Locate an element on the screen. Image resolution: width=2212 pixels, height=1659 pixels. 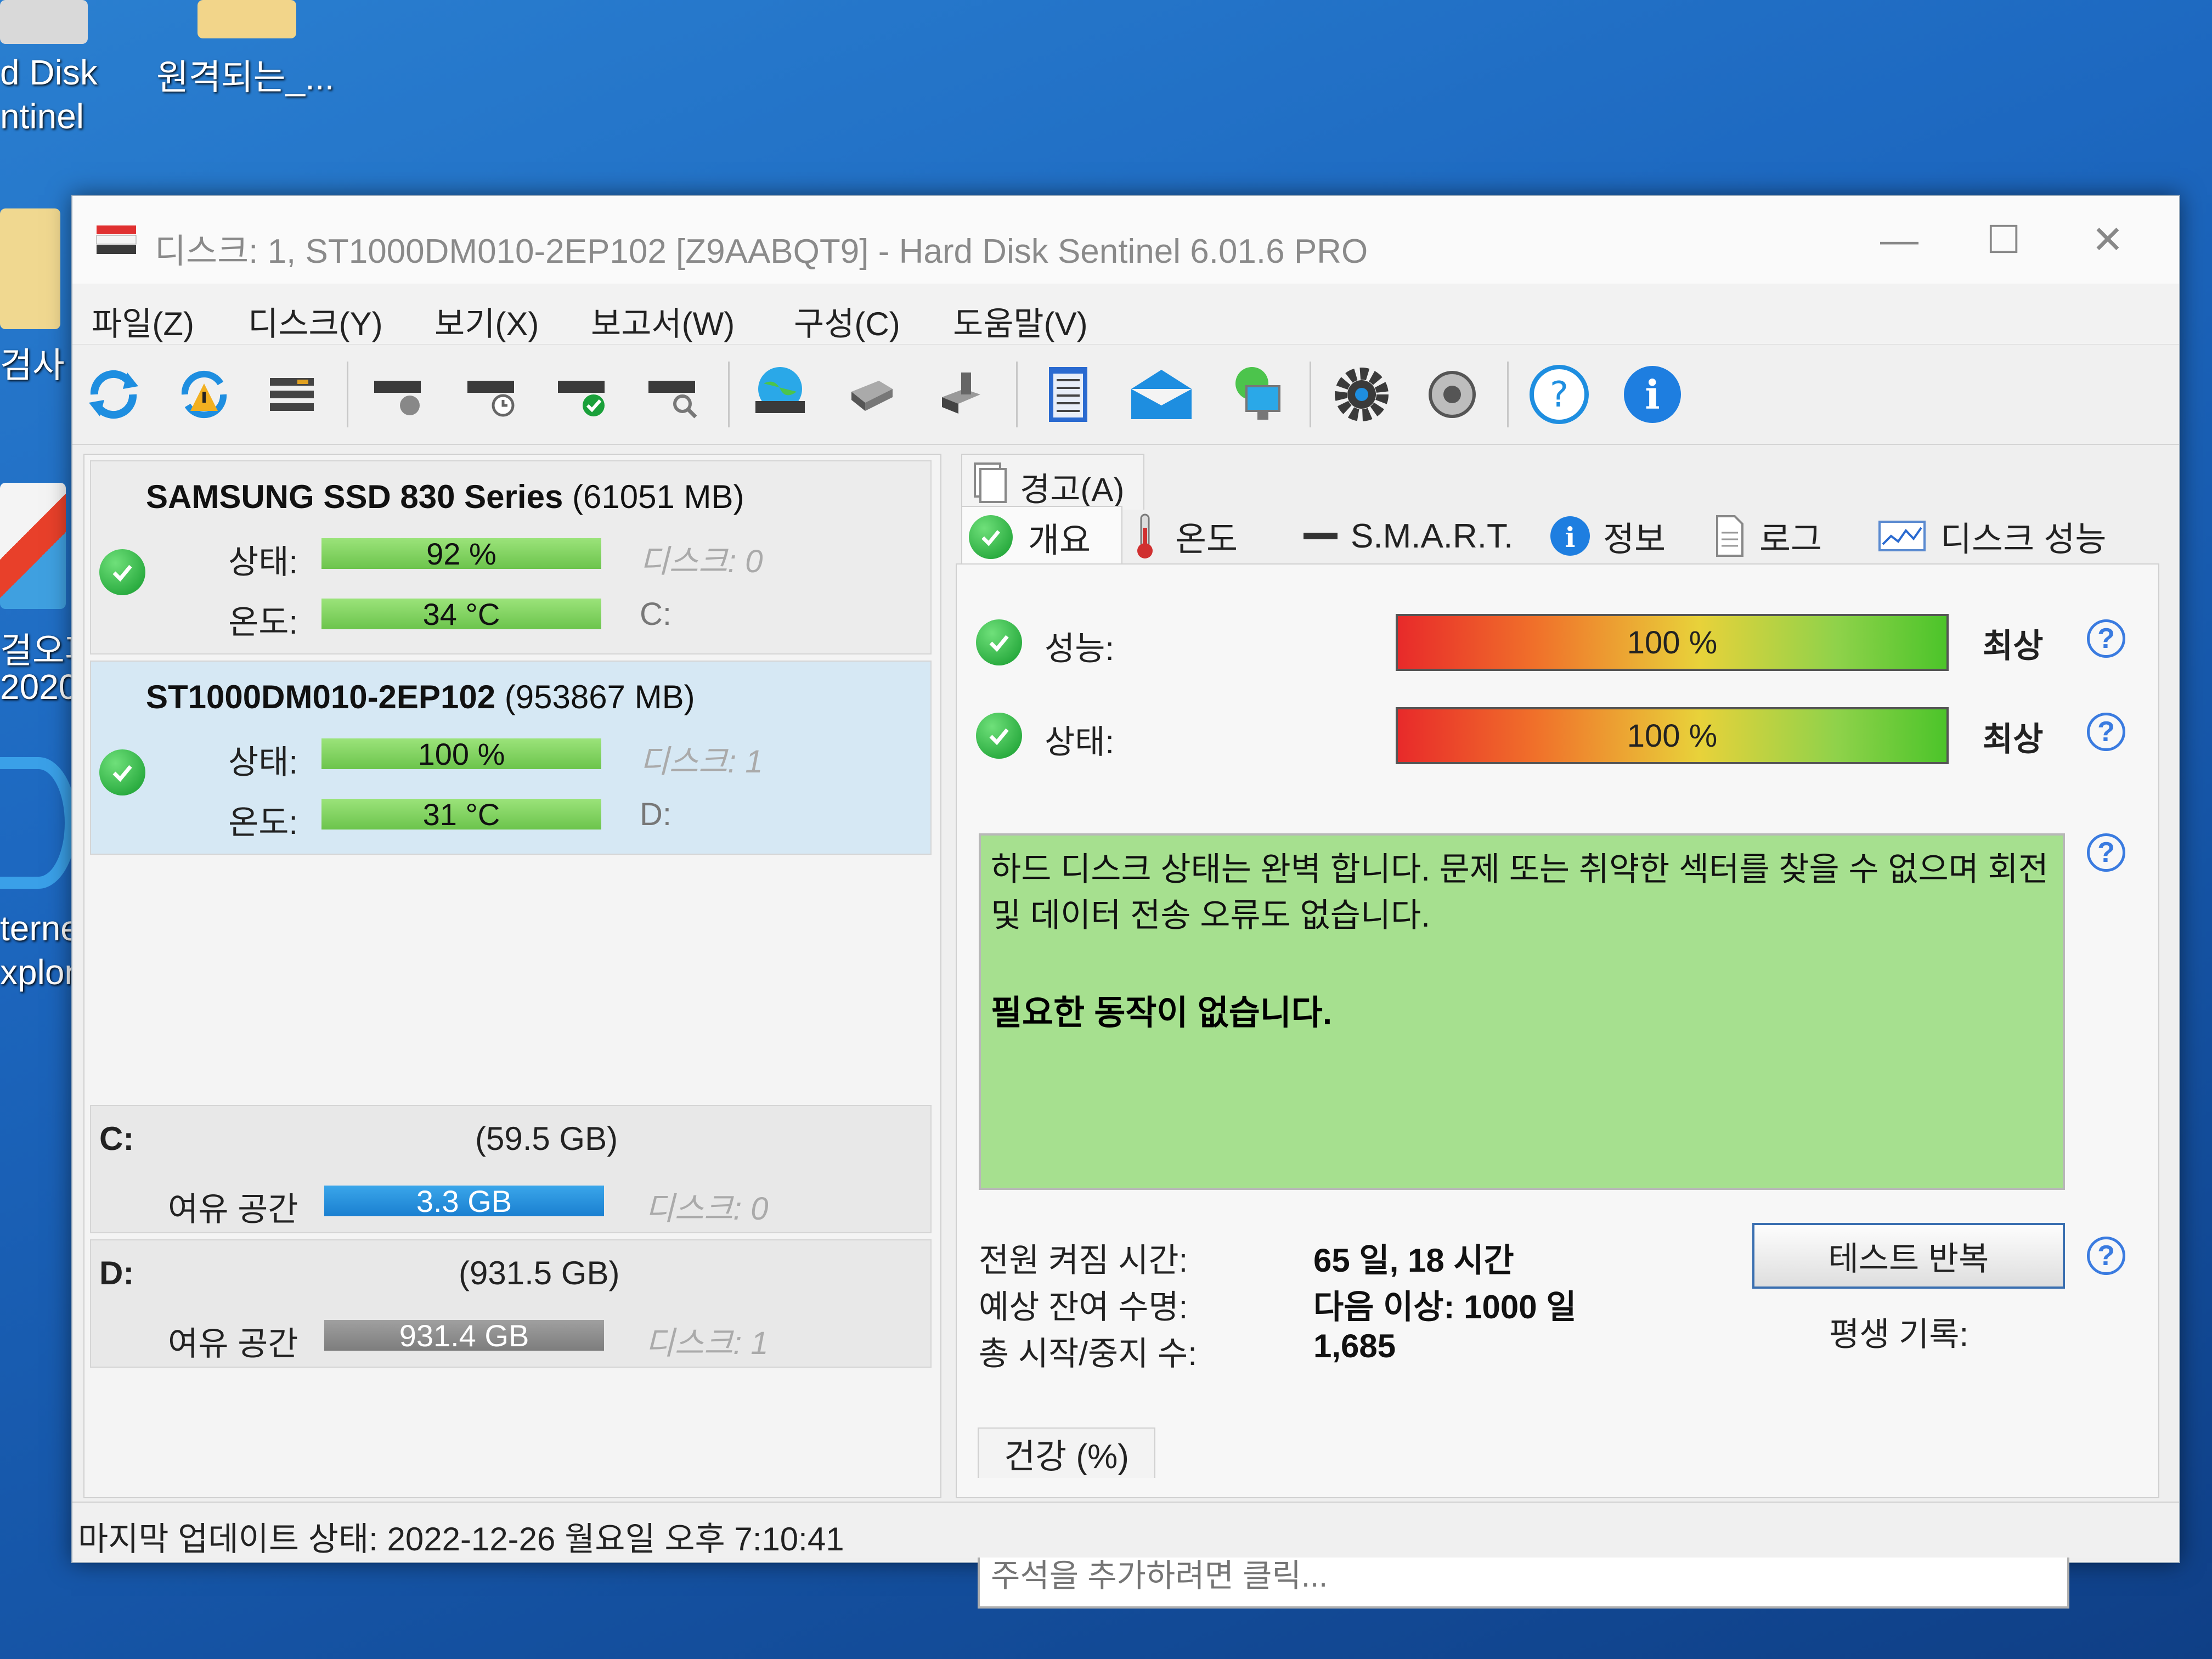
start-stop-value: 1,685 is located at coordinates (1355, 1346).